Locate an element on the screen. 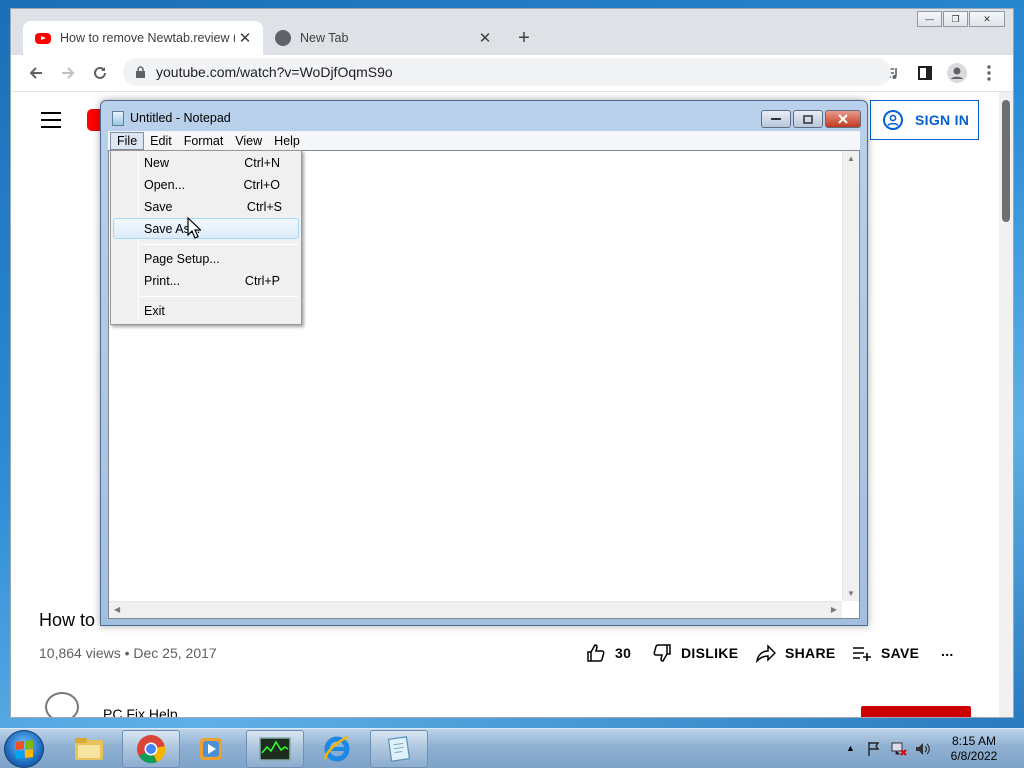 This screenshot has height=768, width=1024. media-player-icon is located at coordinates (211, 749).